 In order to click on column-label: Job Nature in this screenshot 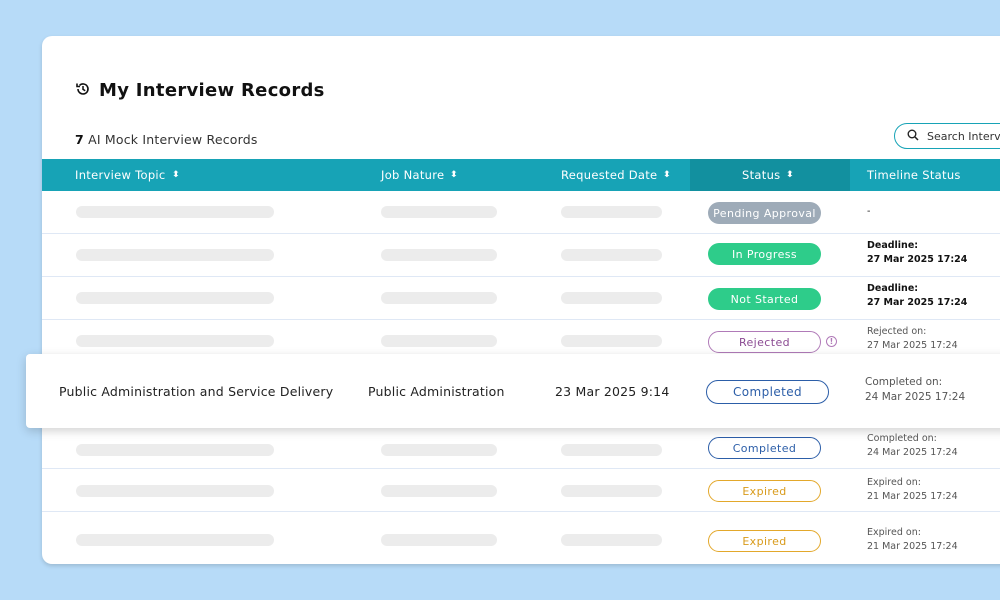, I will do `click(413, 175)`.